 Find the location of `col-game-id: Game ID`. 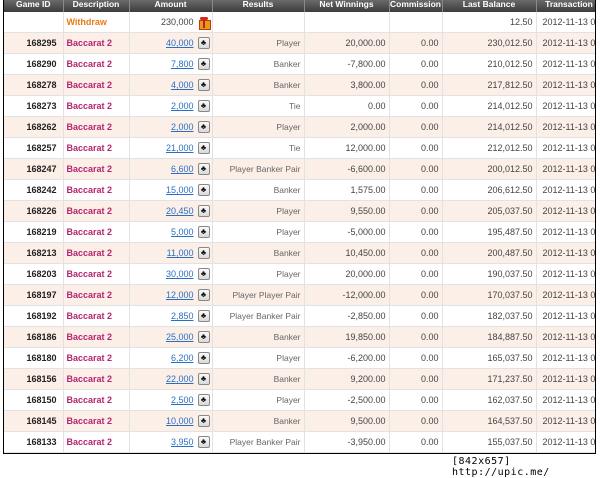

col-game-id: Game ID is located at coordinates (34, 6).